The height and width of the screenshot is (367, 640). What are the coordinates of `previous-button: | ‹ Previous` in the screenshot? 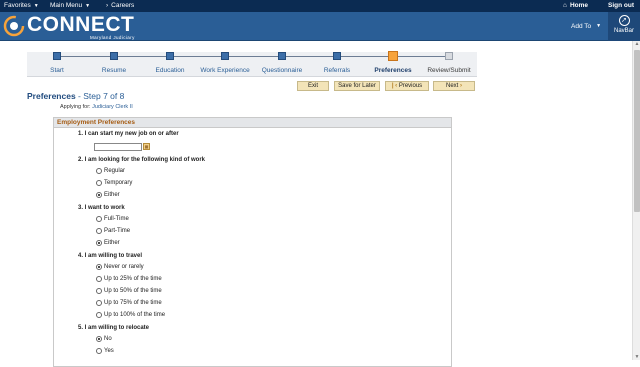 It's located at (407, 86).